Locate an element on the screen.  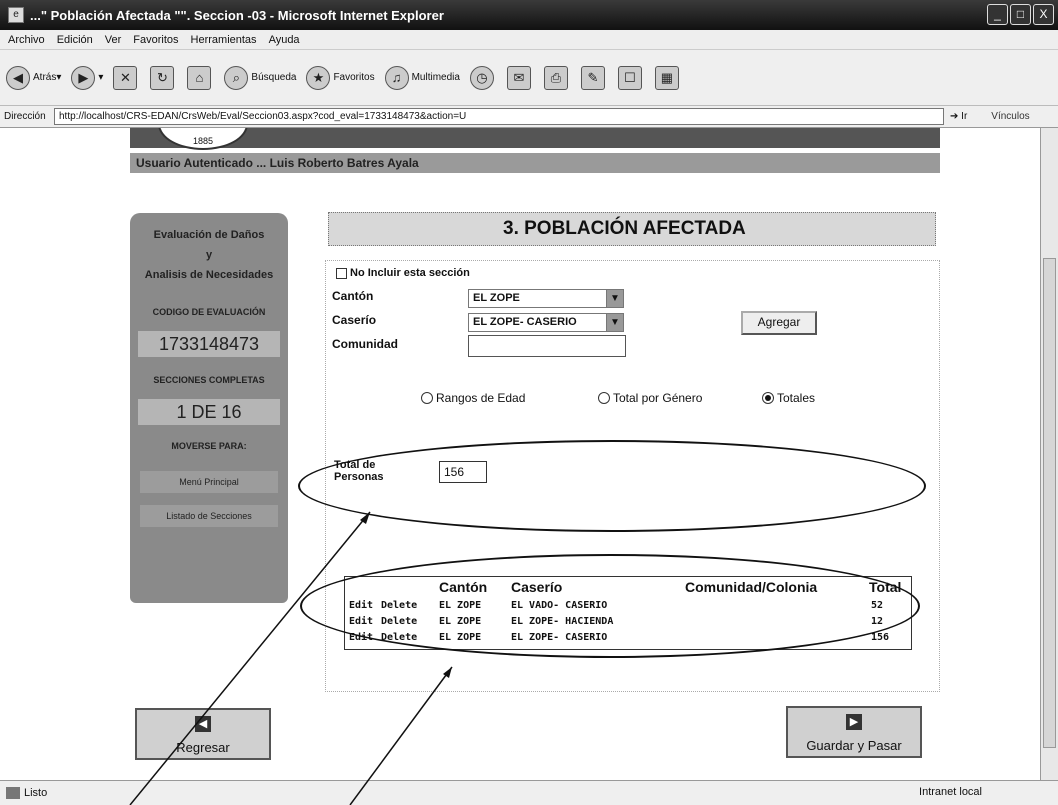
back-button: ◀ Atrás ▾ is located at coordinates (34, 77).